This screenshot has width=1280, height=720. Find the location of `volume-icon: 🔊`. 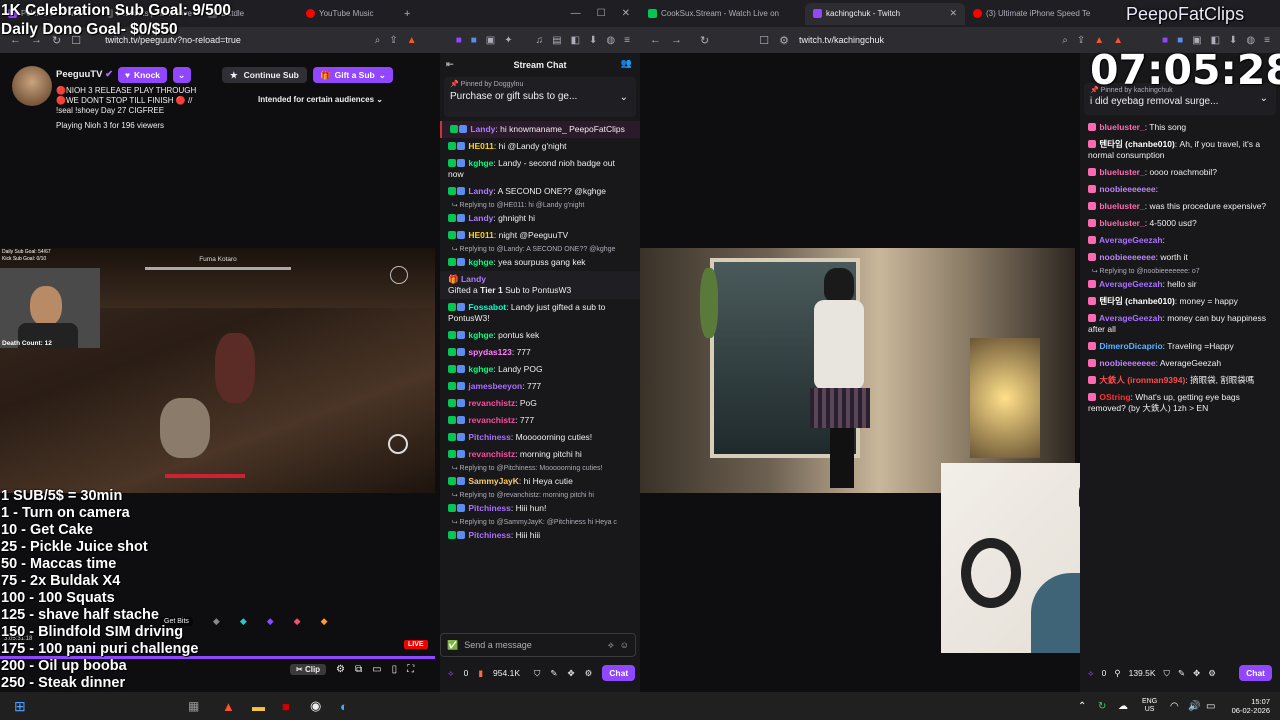

volume-icon: 🔊 is located at coordinates (1194, 706).